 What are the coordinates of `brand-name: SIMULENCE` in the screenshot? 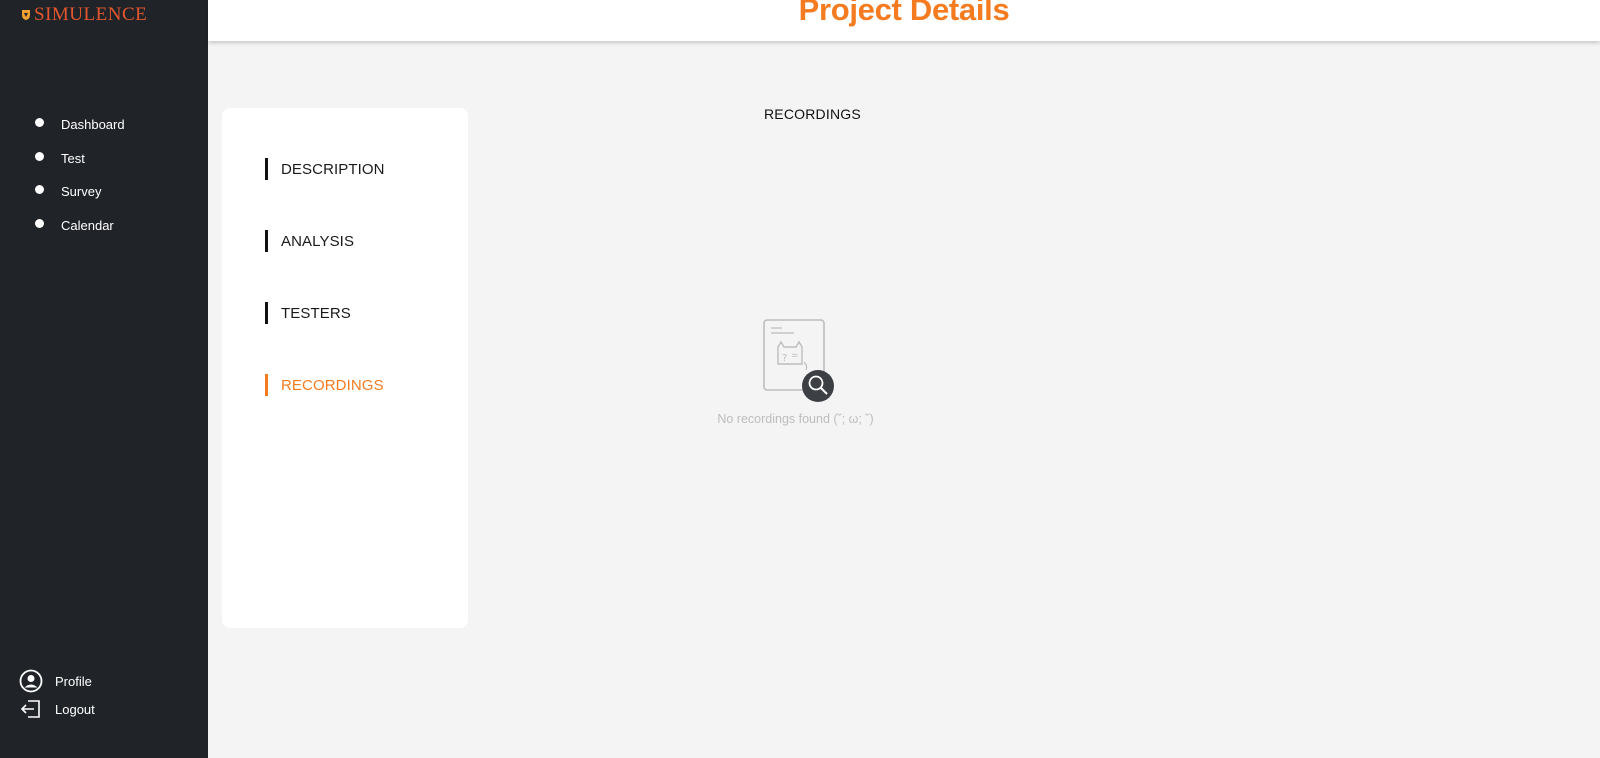 It's located at (91, 14).